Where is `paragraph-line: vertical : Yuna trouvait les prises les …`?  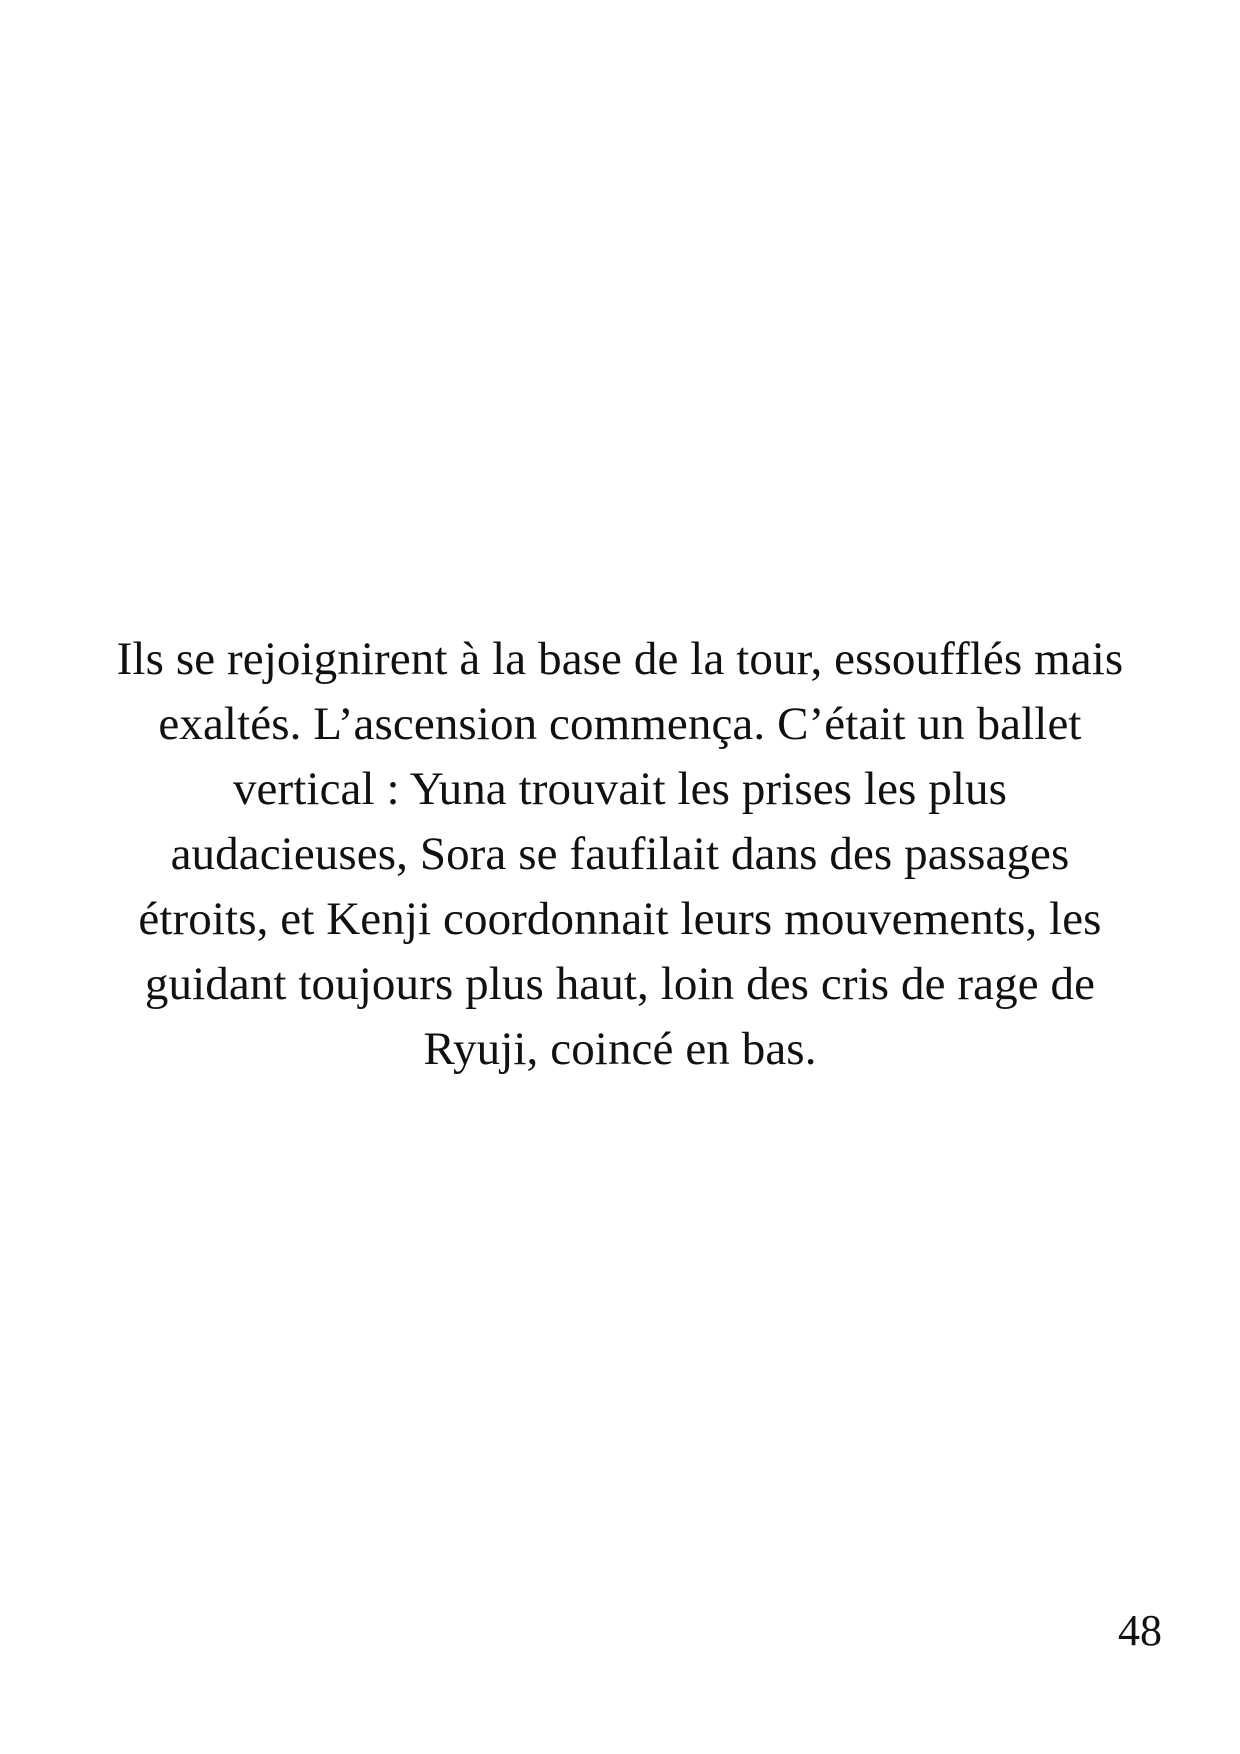 paragraph-line: vertical : Yuna trouvait les prises les … is located at coordinates (620, 789).